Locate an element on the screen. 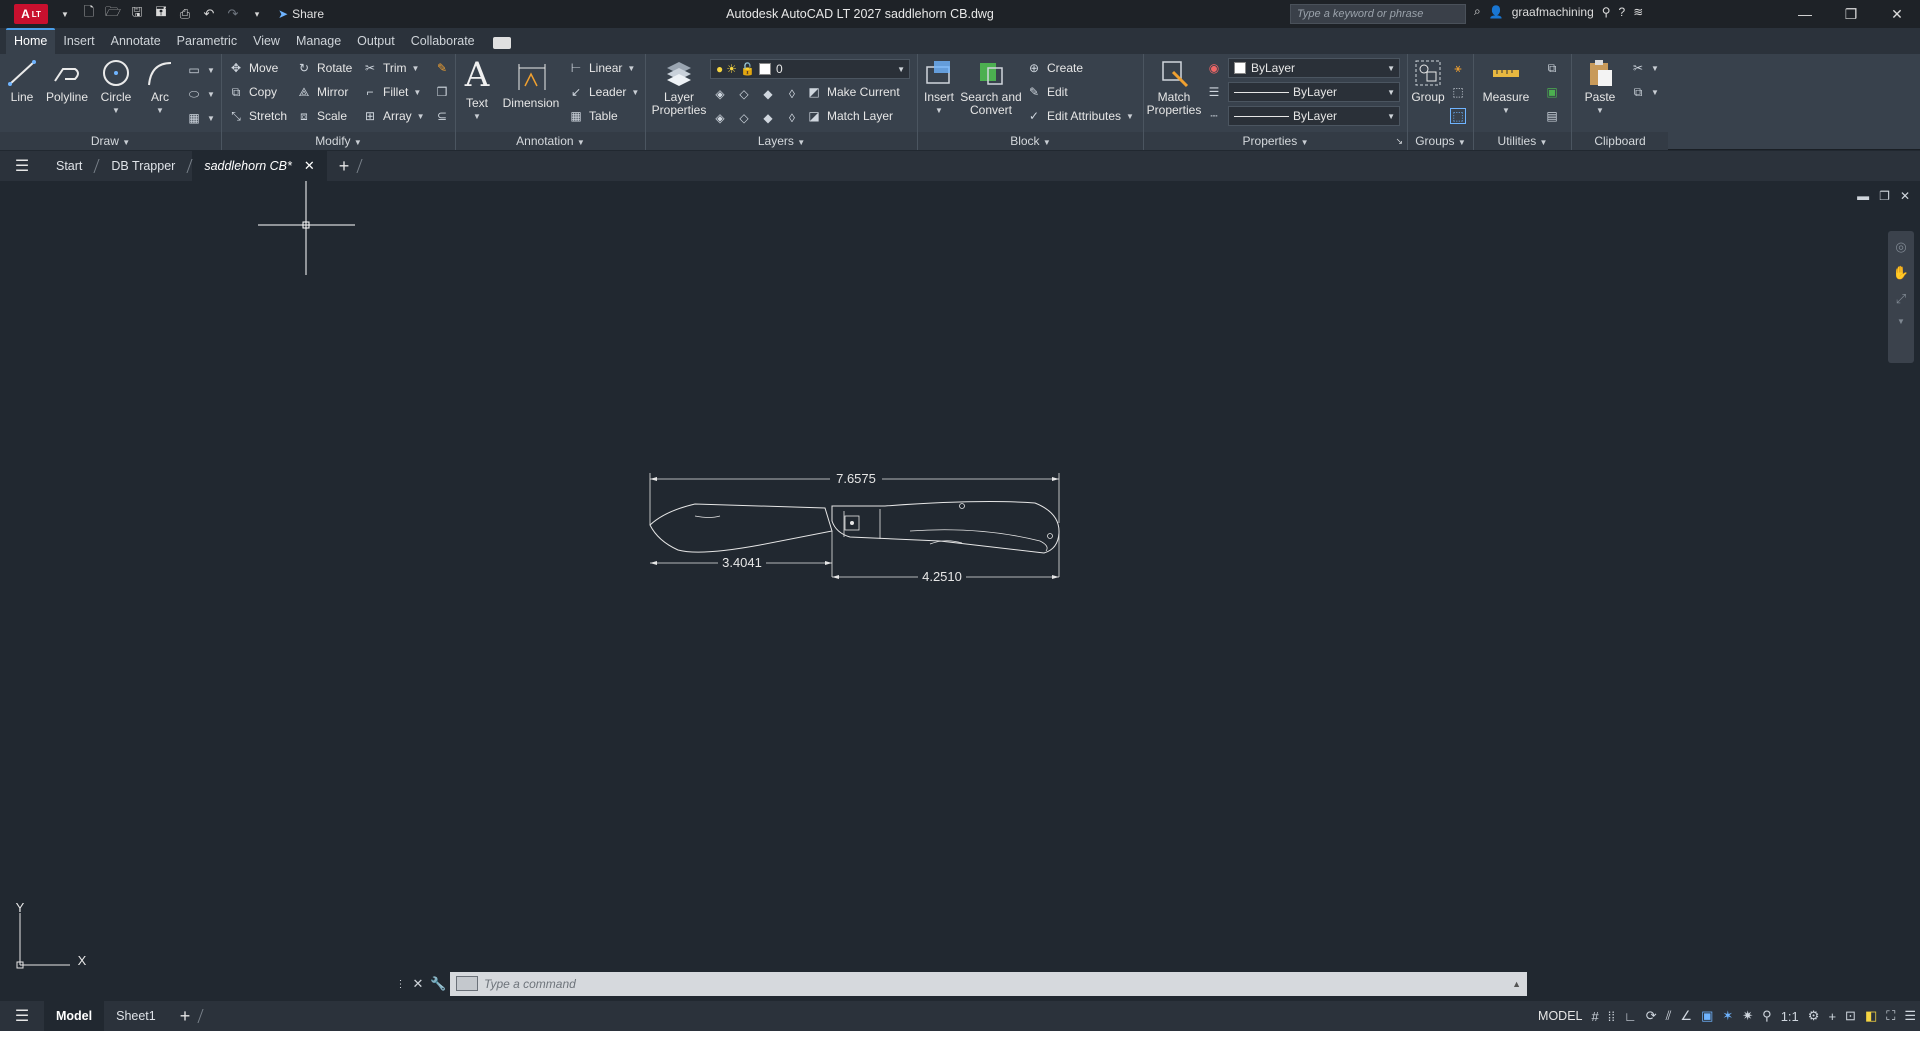 The height and width of the screenshot is (1040, 1920). linear-dimension-button: ⊢ Linear ▼ is located at coordinates (602, 68).